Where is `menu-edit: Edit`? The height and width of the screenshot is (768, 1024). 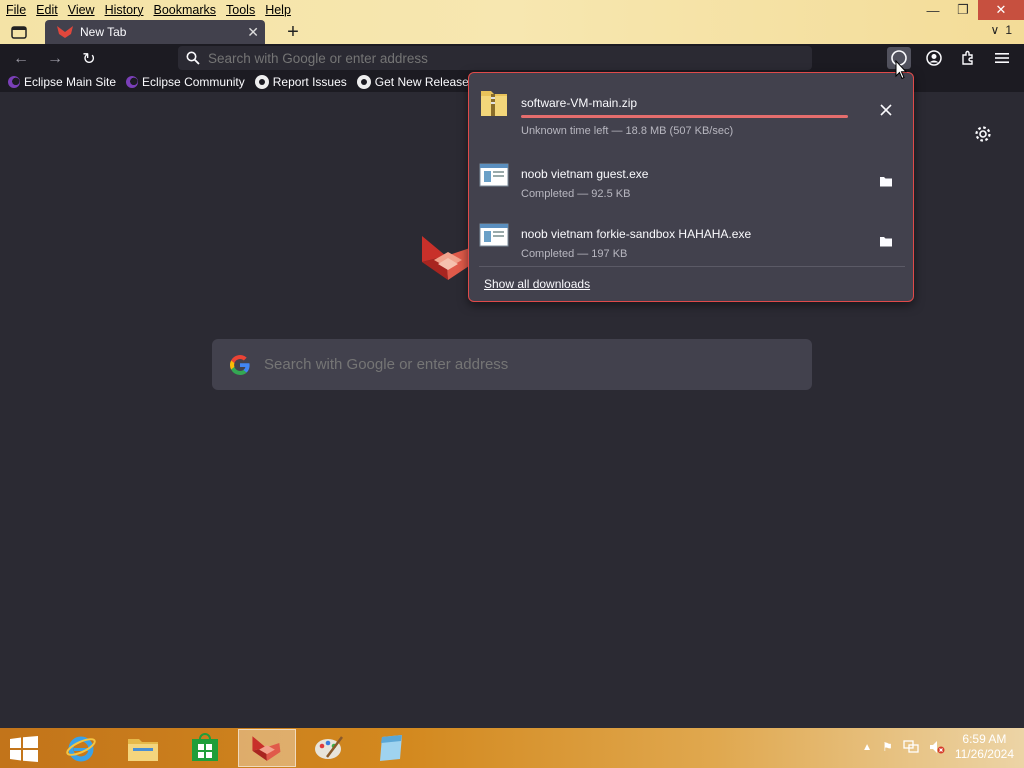 menu-edit: Edit is located at coordinates (47, 10).